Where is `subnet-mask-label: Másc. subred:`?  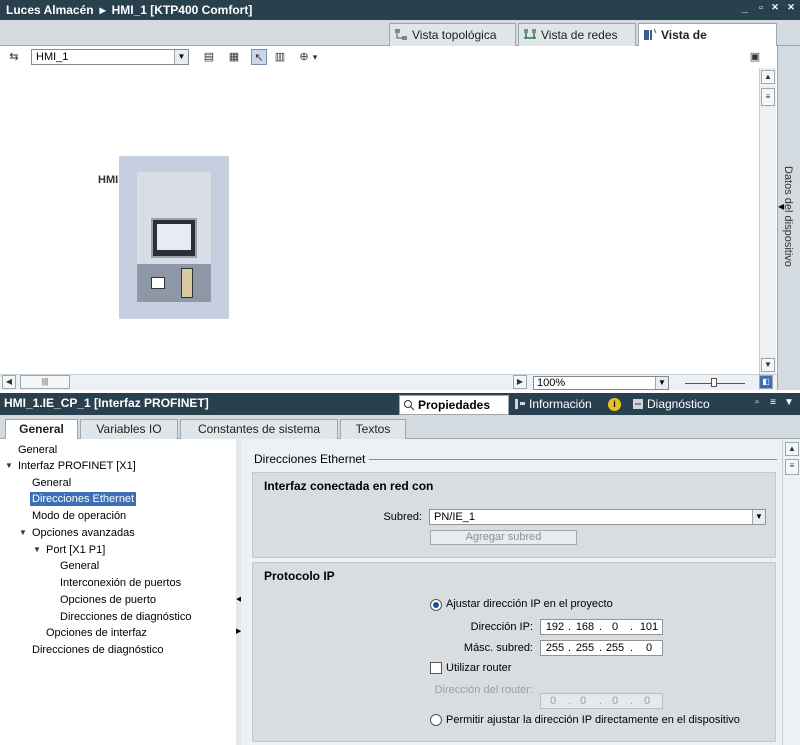
subnet-mask-label: Másc. subred: is located at coordinates (498, 648).